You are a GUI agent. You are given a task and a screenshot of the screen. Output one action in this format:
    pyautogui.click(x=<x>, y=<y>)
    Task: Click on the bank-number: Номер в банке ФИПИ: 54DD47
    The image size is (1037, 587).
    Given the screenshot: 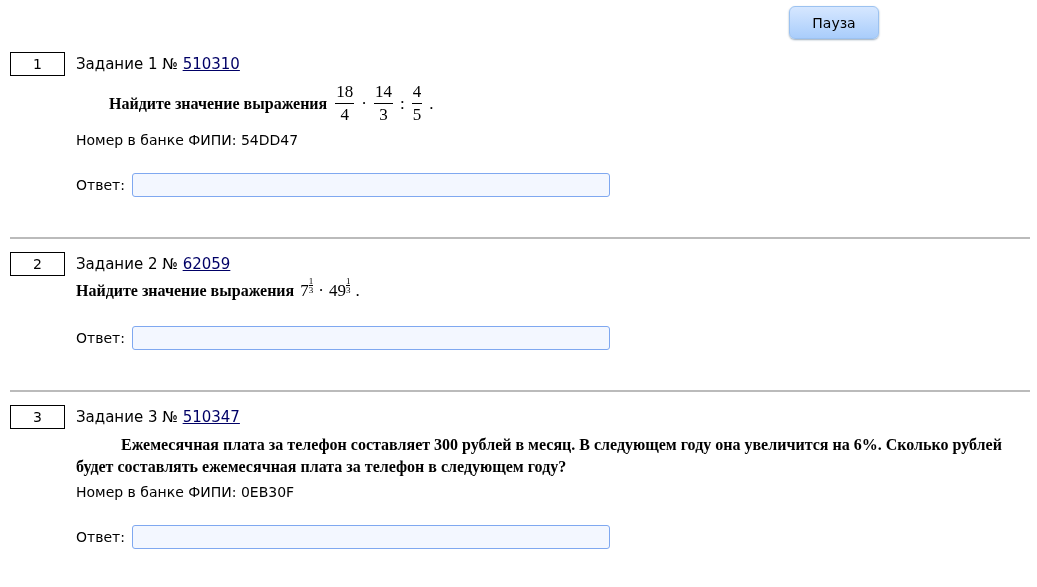 What is the action you would take?
    pyautogui.click(x=188, y=140)
    